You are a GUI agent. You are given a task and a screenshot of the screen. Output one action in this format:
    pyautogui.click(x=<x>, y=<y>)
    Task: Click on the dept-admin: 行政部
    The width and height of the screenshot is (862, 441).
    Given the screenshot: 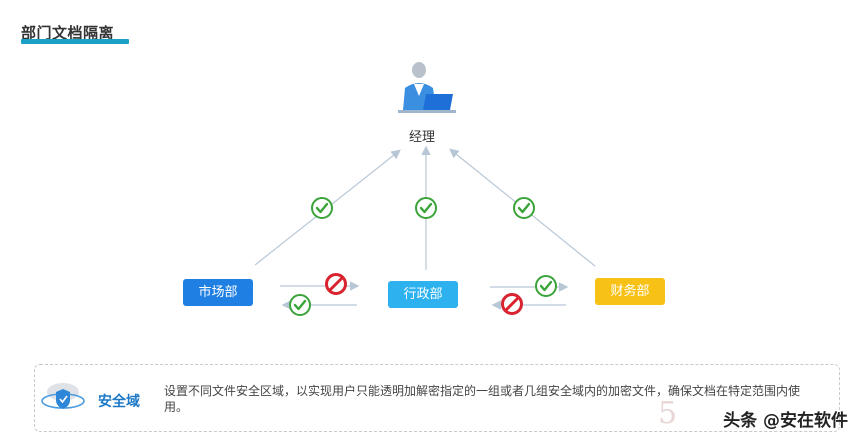 What is the action you would take?
    pyautogui.click(x=423, y=294)
    